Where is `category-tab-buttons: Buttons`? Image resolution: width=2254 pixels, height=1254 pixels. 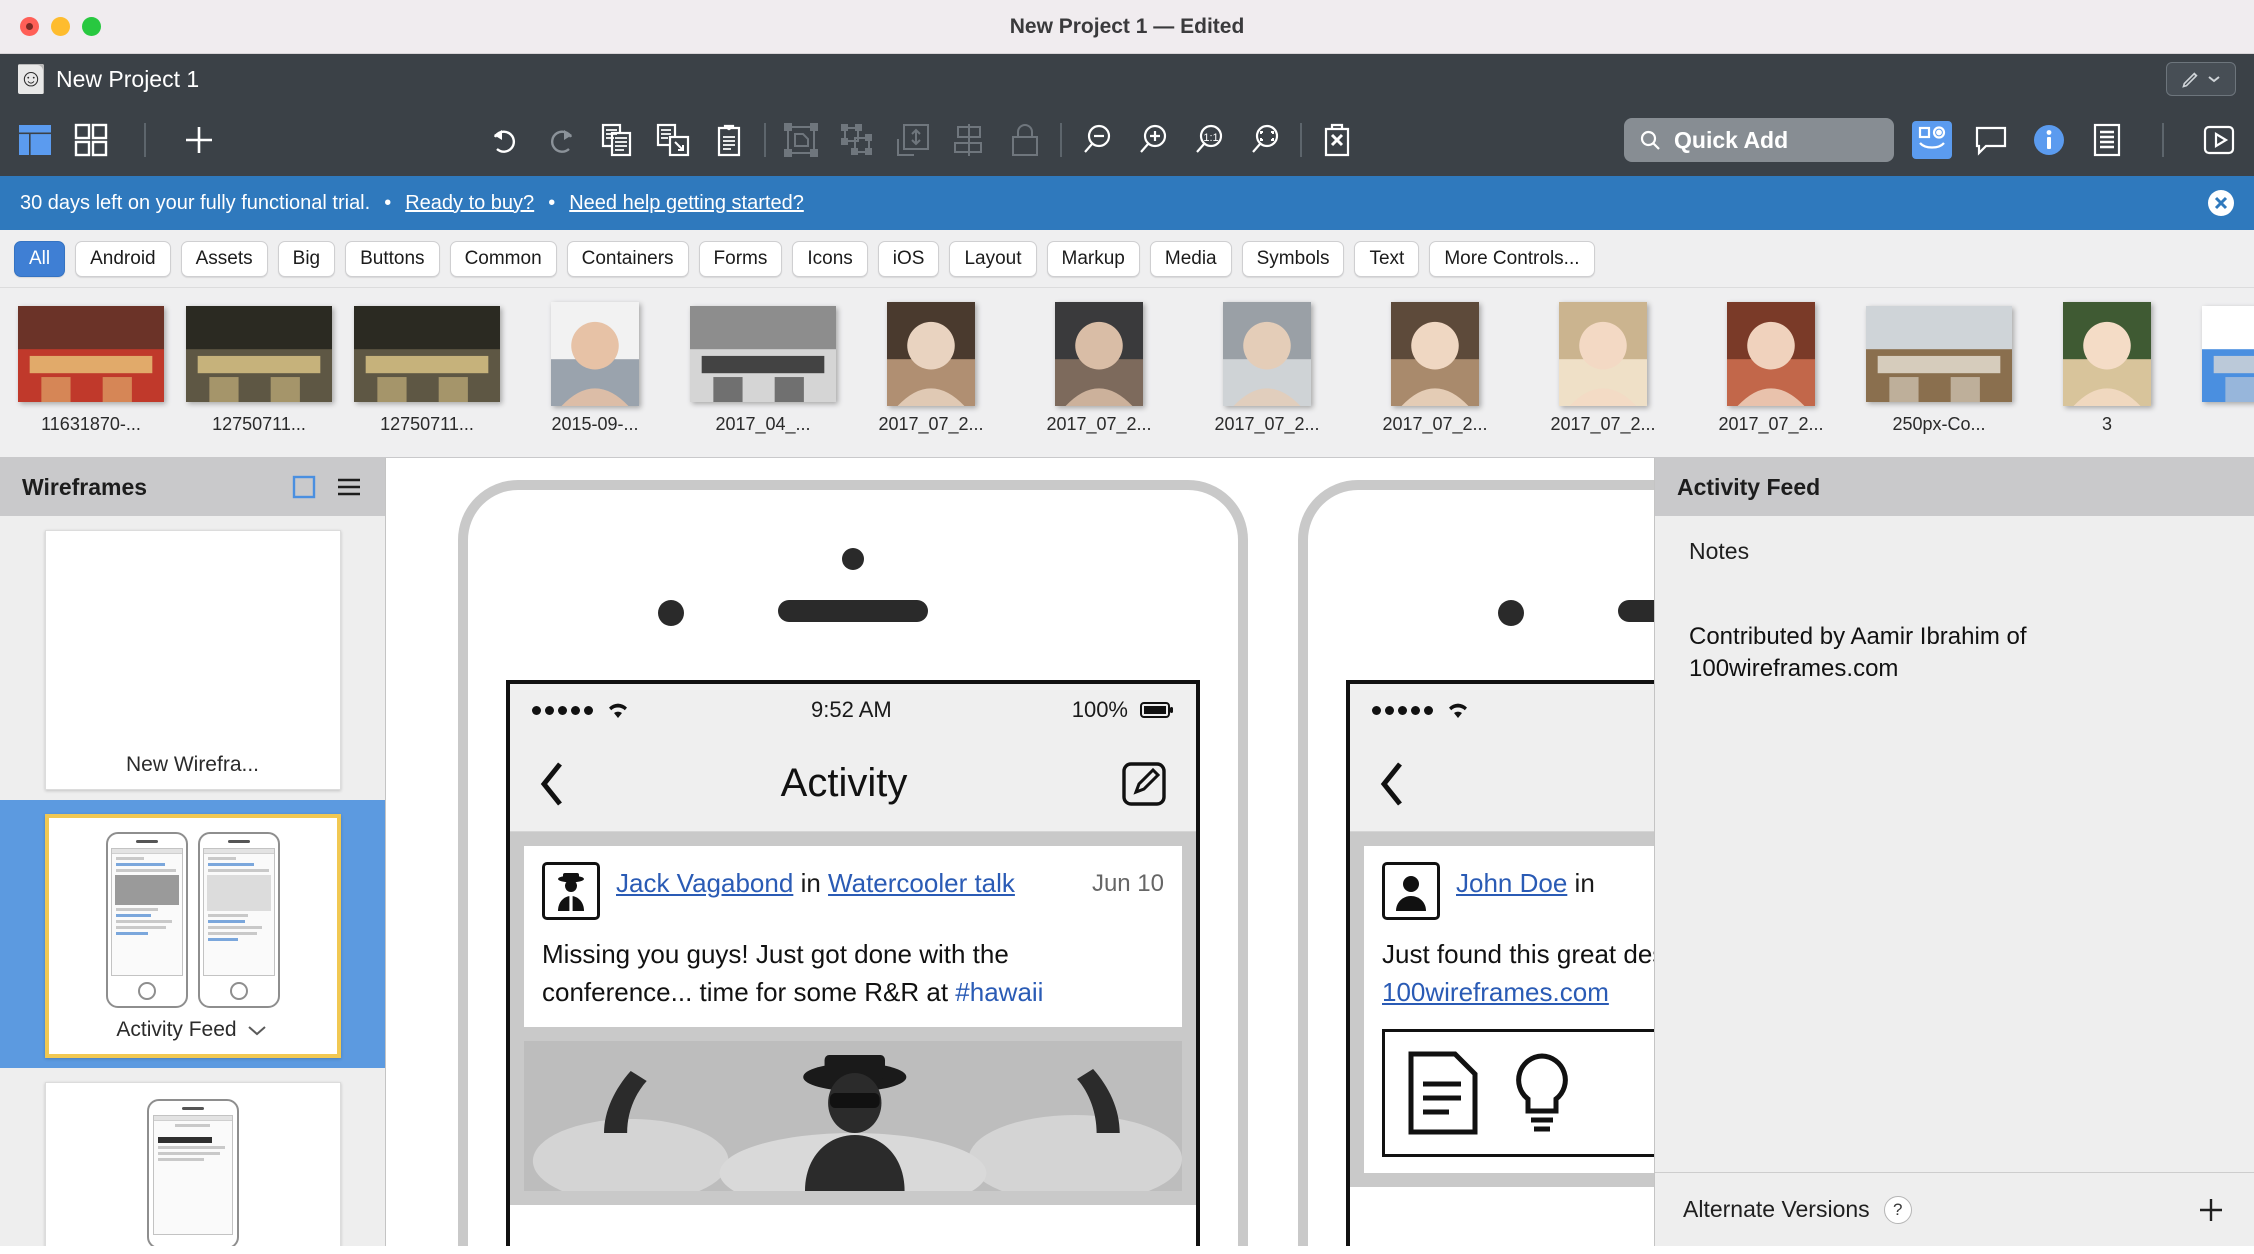 category-tab-buttons: Buttons is located at coordinates (392, 258).